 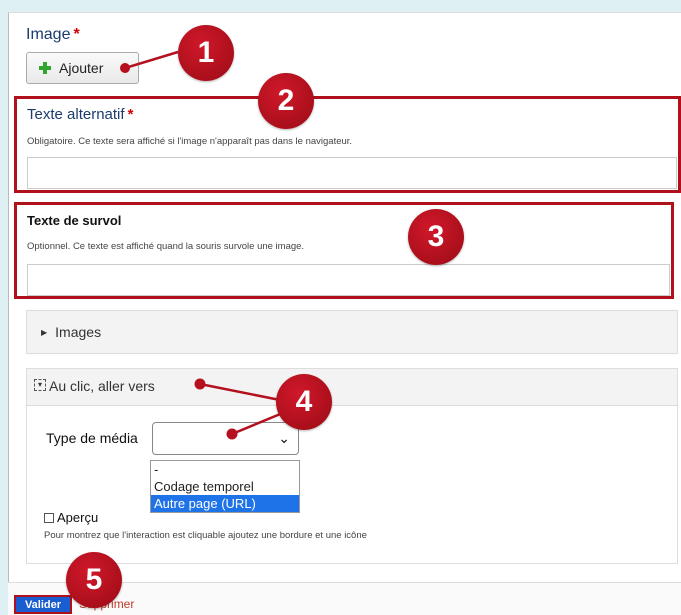 I want to click on callout-badge: 1, so click(x=206, y=53).